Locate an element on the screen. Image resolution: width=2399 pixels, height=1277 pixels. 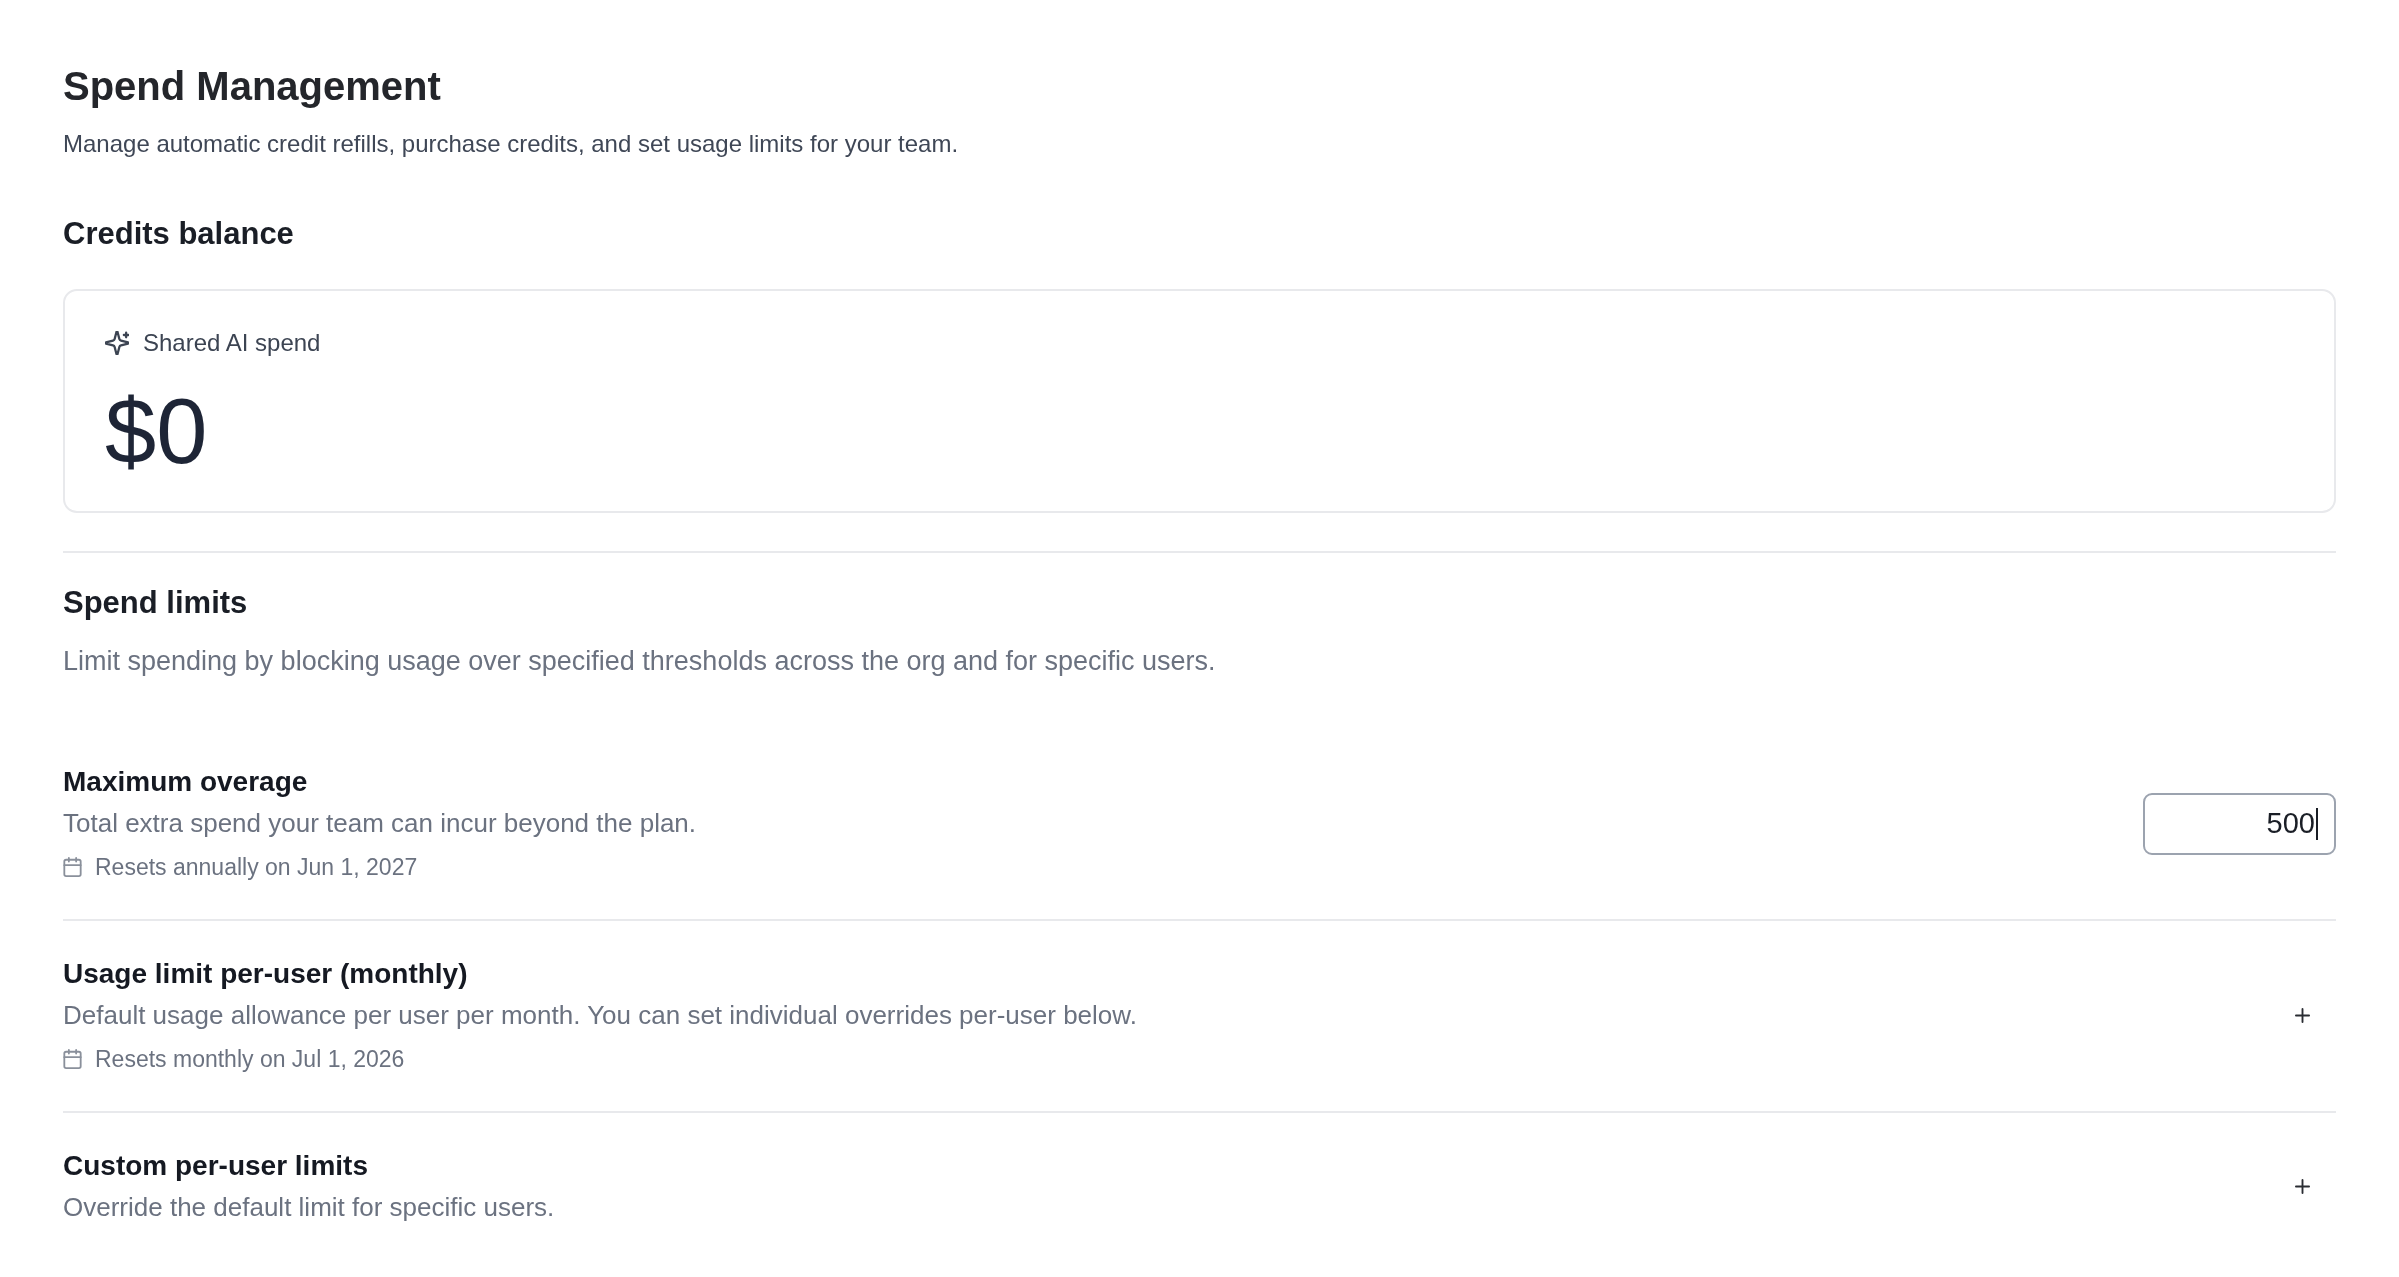
sparkle-icon is located at coordinates (117, 343).